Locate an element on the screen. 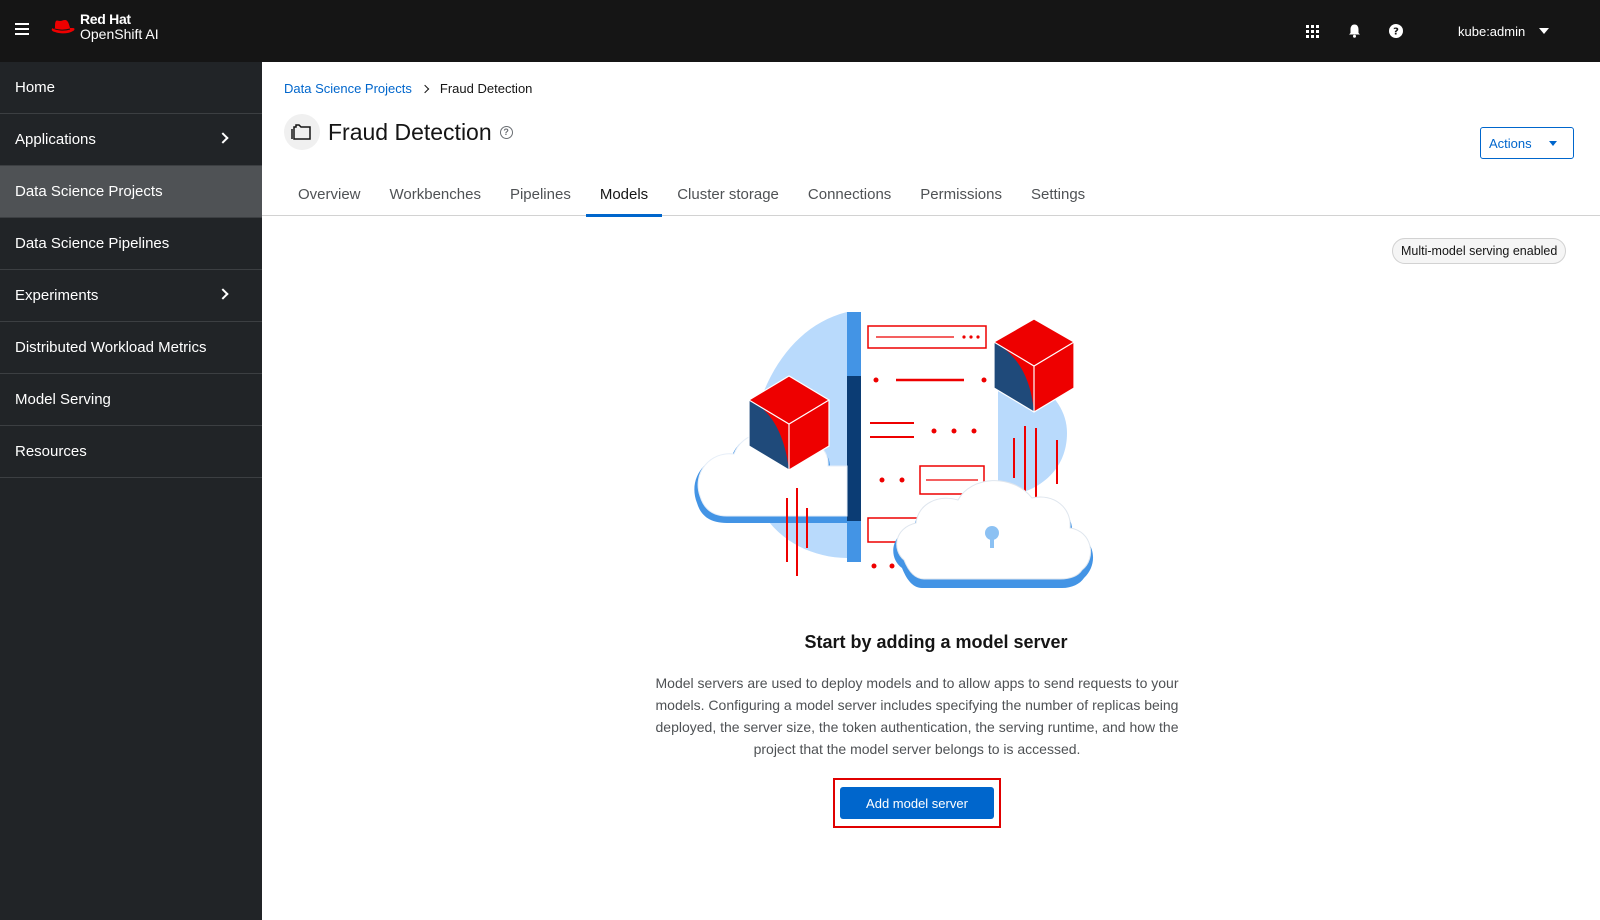  help-circle-icon: ? is located at coordinates (1396, 31).